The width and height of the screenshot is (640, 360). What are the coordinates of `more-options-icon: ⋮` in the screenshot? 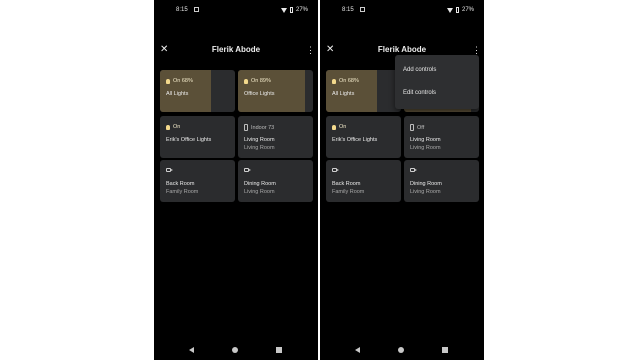 It's located at (310, 50).